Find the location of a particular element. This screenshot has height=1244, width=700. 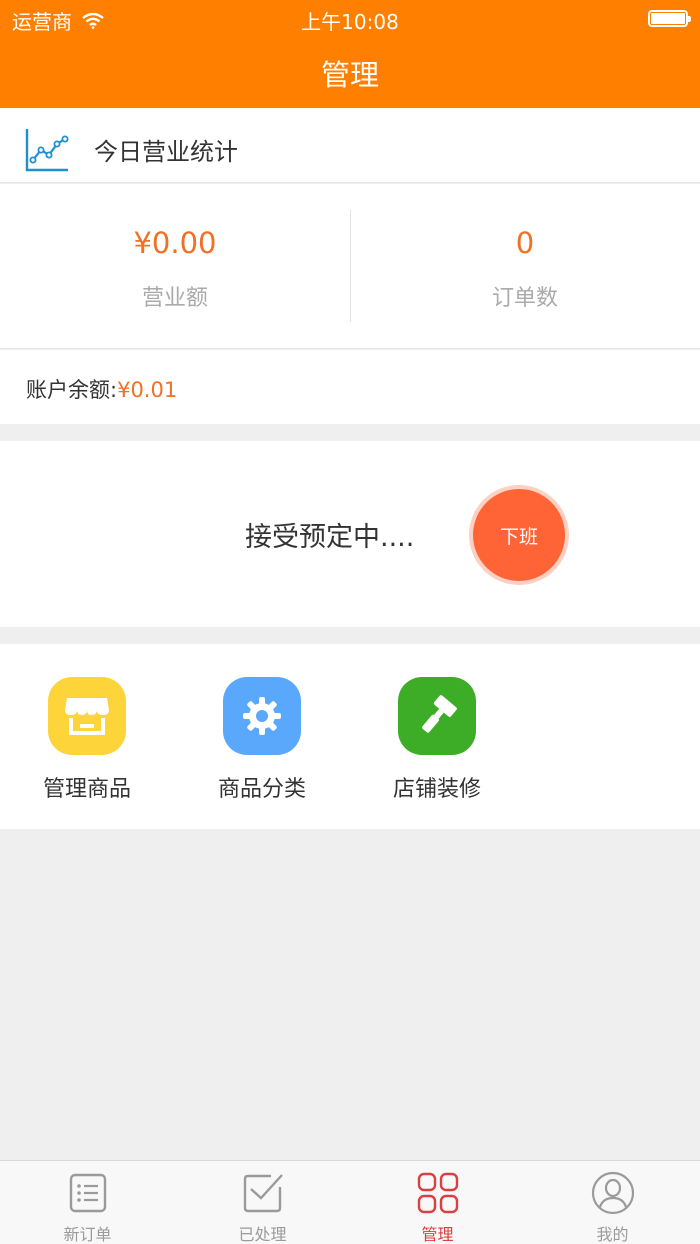

manage-products-label: 管理商品 is located at coordinates (86, 789).